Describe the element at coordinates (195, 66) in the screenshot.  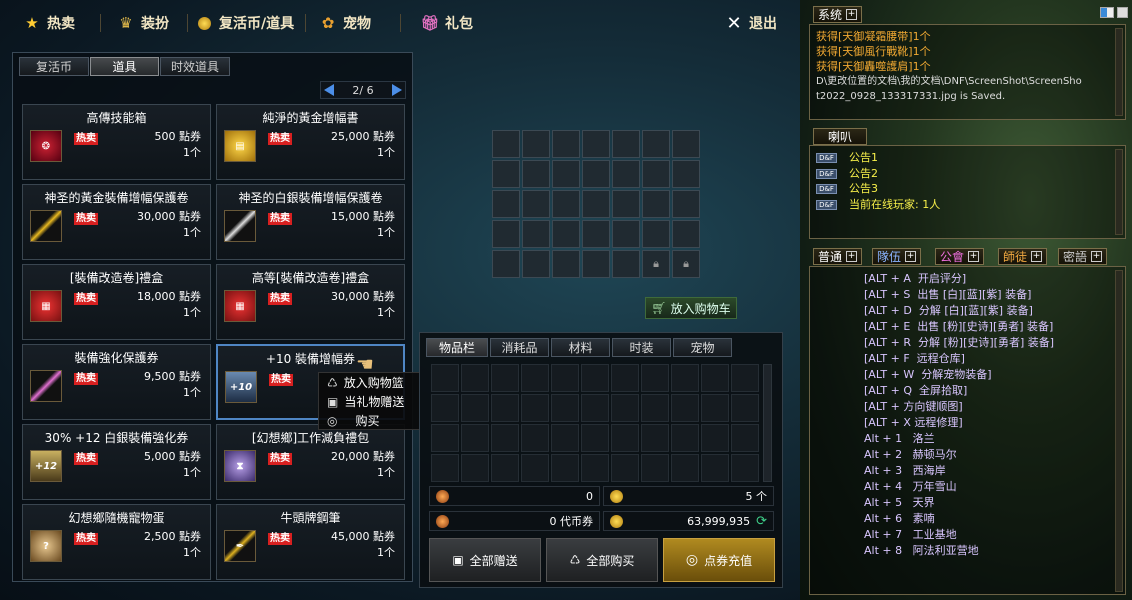
I see `tab-timed-items: 时效道具` at that location.